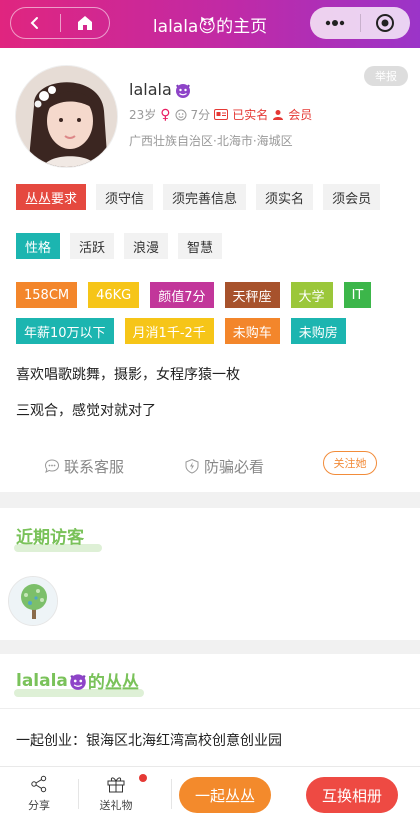 The image size is (420, 821). Describe the element at coordinates (181, 114) in the screenshot. I see `smile-icon` at that location.